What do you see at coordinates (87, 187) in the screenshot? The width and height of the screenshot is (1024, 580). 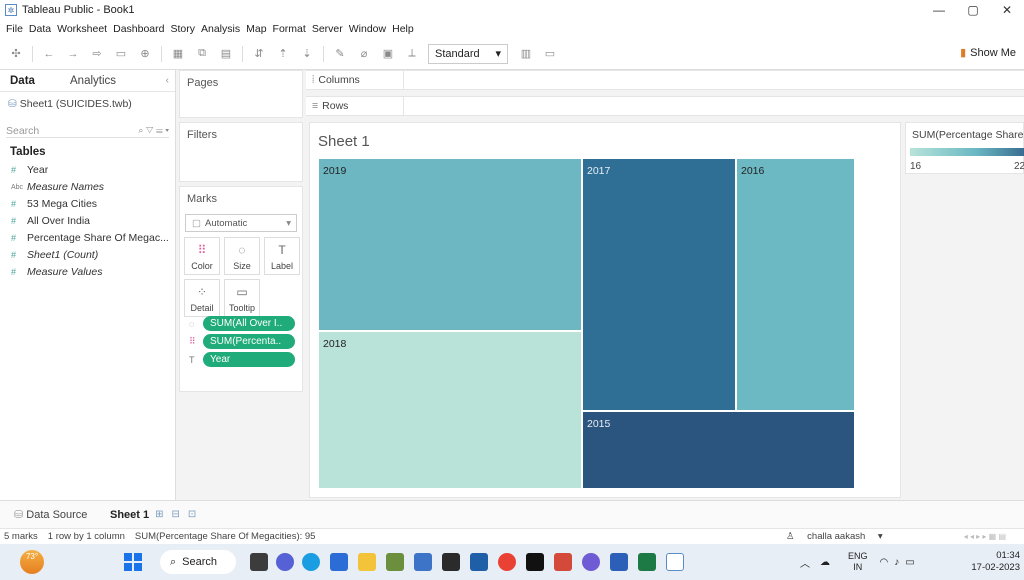 I see `field-measure-names: Abc Measure Names` at bounding box center [87, 187].